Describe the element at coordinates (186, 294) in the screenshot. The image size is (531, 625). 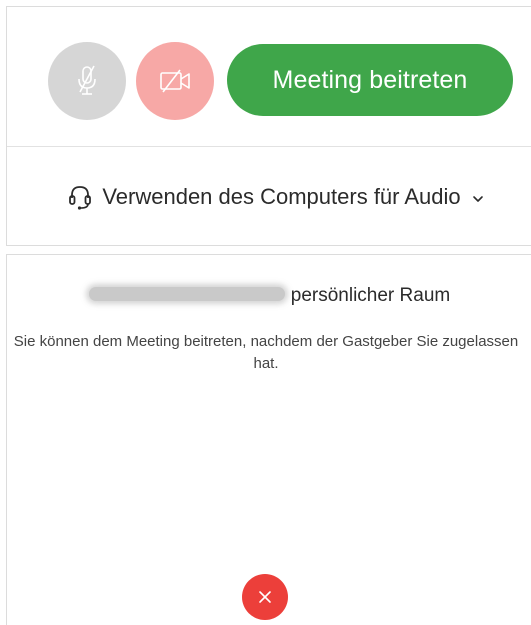
I see `redacted-host-name` at that location.